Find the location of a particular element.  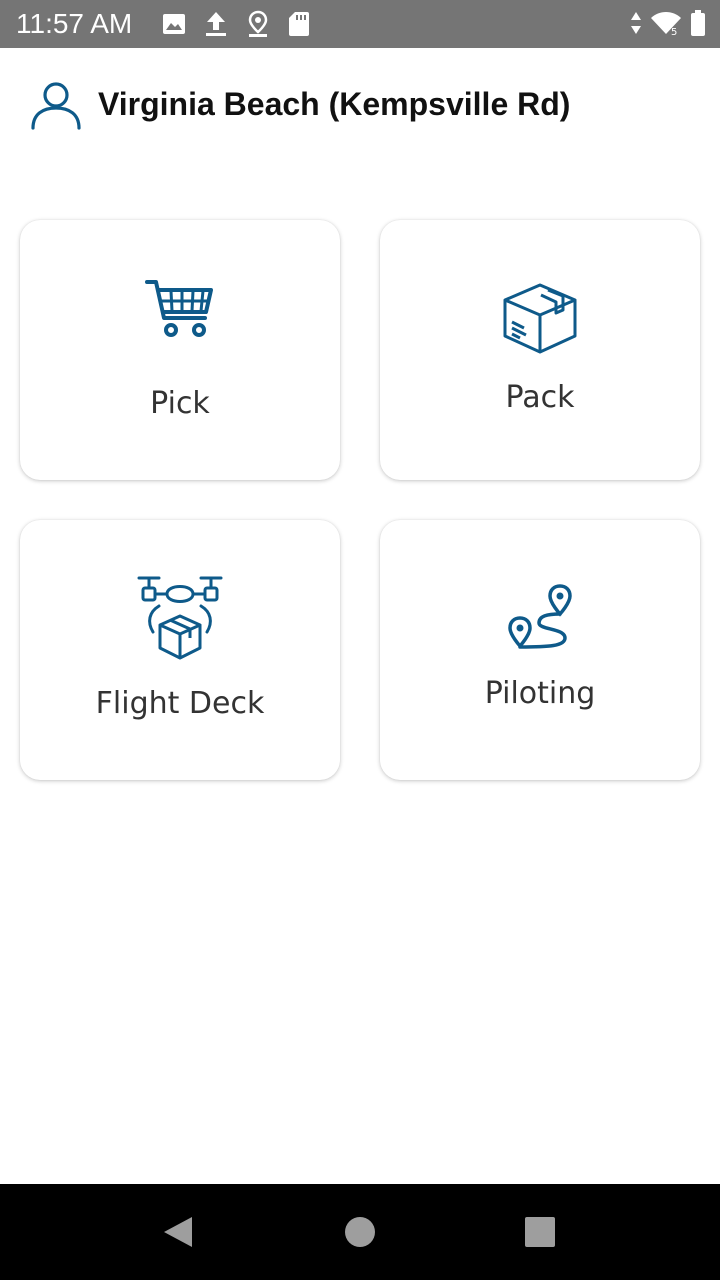

sd-card-icon is located at coordinates (299, 24).